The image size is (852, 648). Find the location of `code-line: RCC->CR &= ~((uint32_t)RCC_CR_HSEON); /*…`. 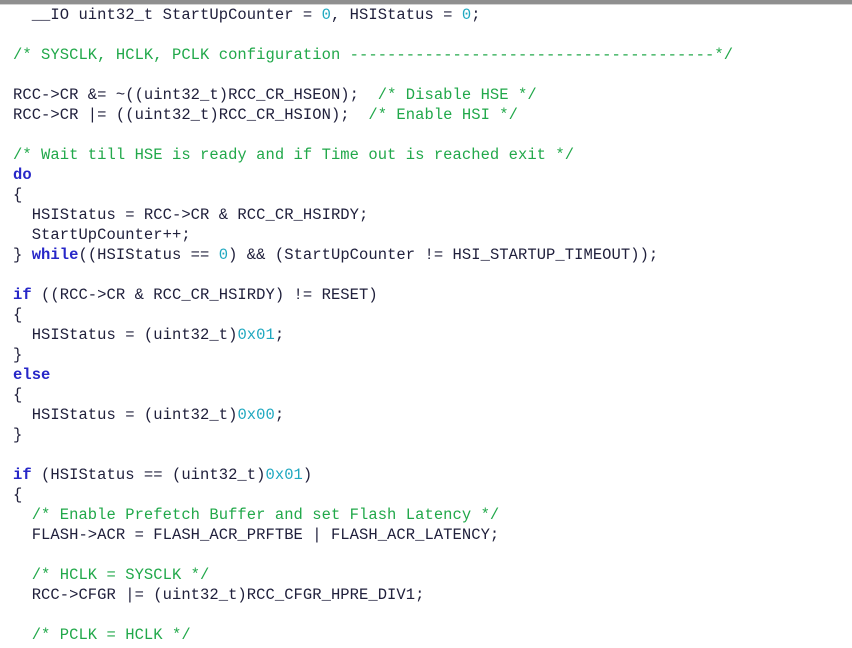

code-line: RCC->CR &= ~((uint32_t)RCC_CR_HSEON); /*… is located at coordinates (426, 95).